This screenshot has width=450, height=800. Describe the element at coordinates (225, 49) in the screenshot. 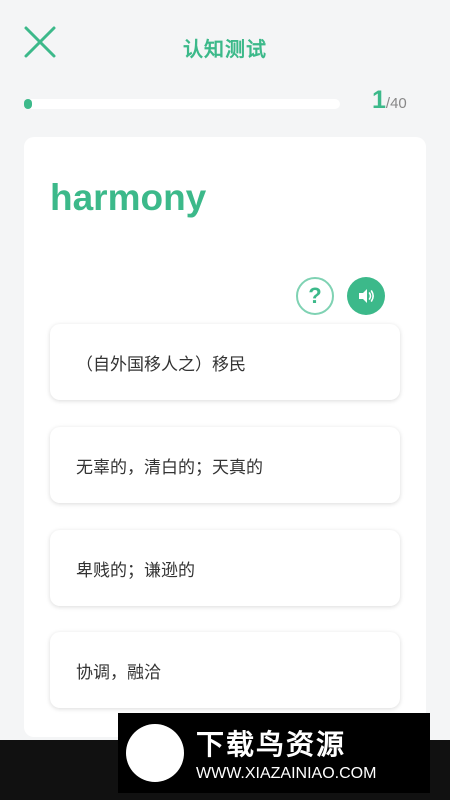

I see `page-title: 认知测试` at that location.